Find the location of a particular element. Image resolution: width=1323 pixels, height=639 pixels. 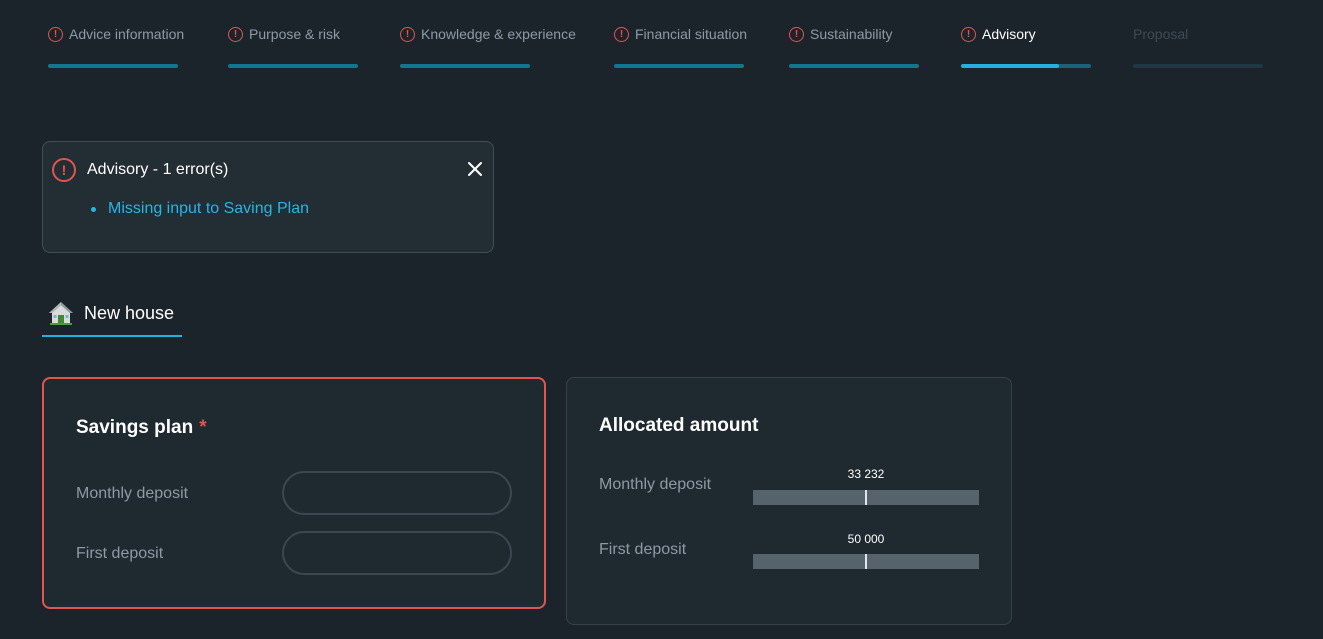

step-label: Purpose & risk is located at coordinates (295, 34).